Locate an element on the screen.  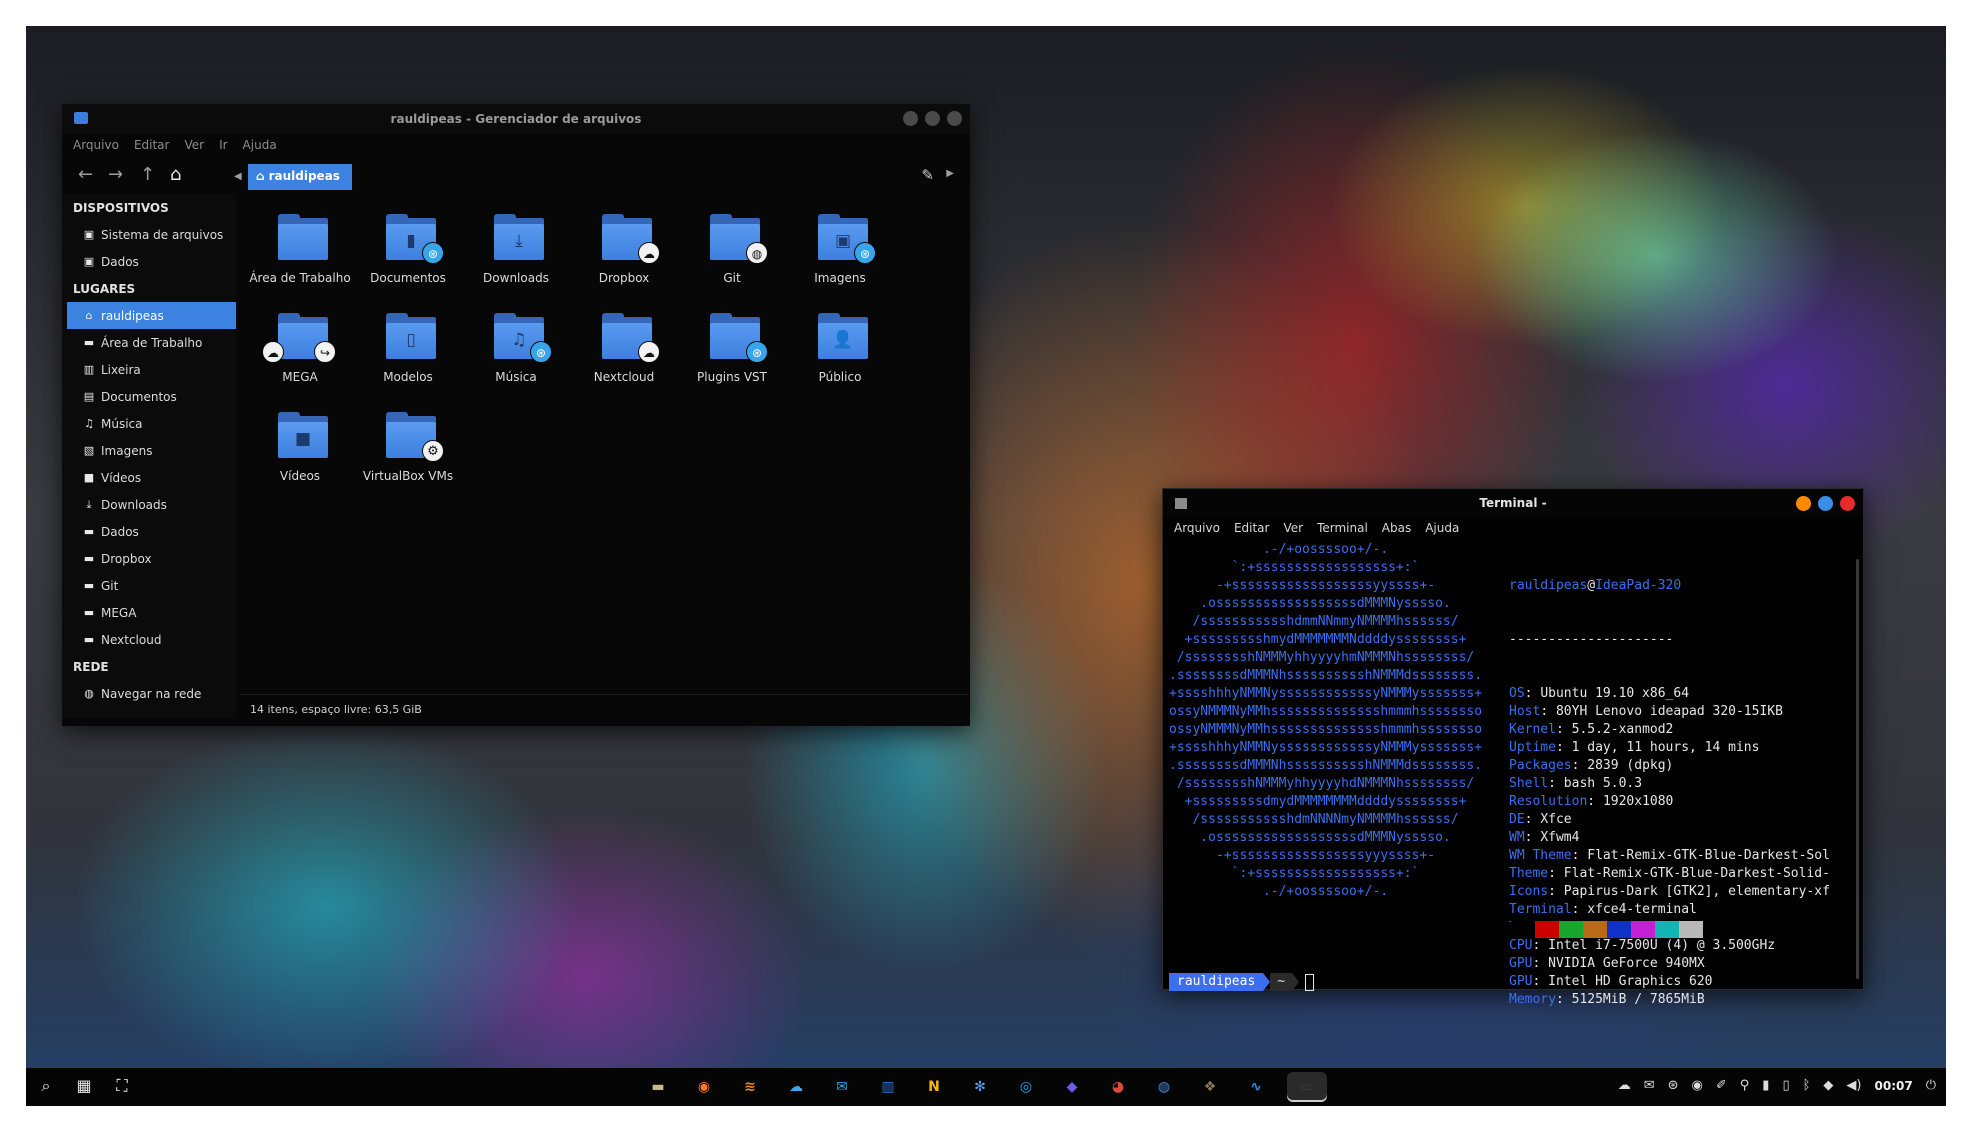
kdenlive-app-icon: ◆ is located at coordinates (1072, 1087).